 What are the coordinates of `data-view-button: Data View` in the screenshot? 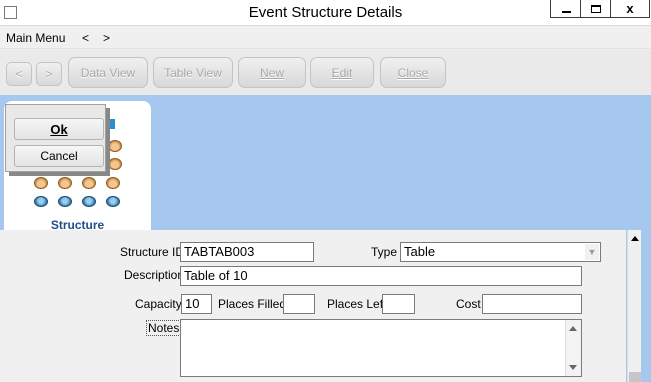 It's located at (108, 72).